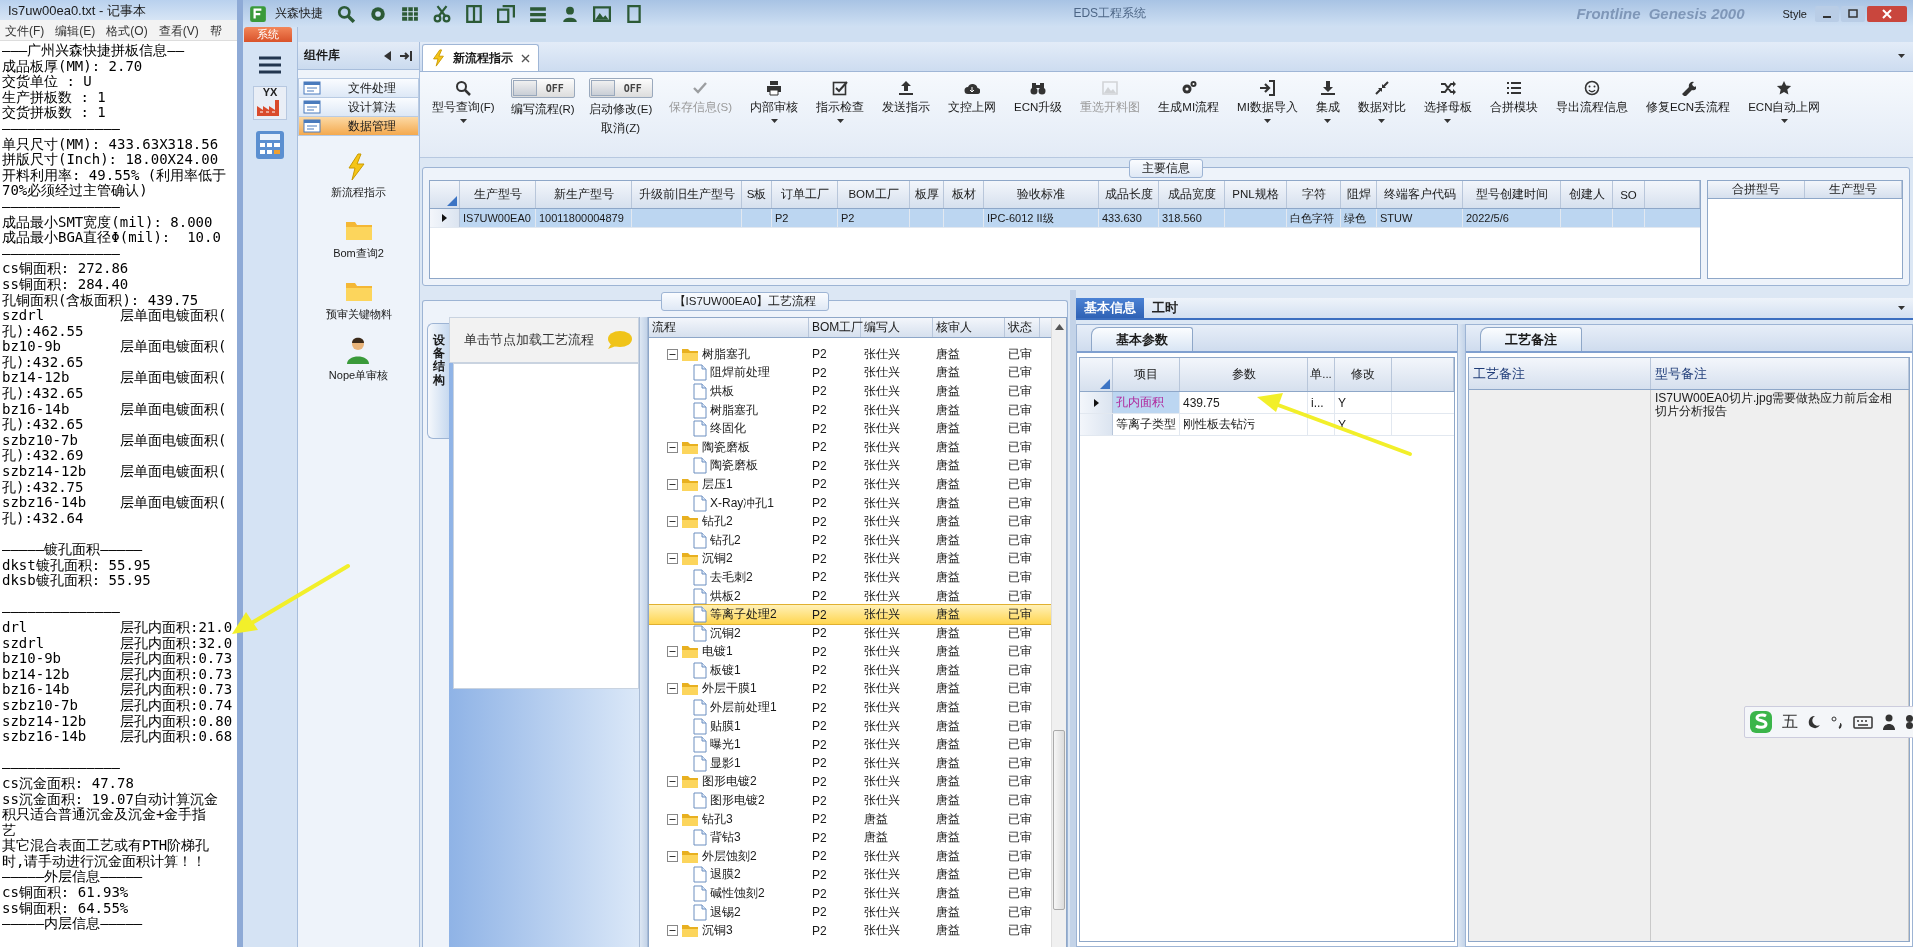 This screenshot has height=947, width=1913. What do you see at coordinates (850, 726) in the screenshot?
I see `tree-row: 贴膜1 P2 张仕兴 唐益 已审` at bounding box center [850, 726].